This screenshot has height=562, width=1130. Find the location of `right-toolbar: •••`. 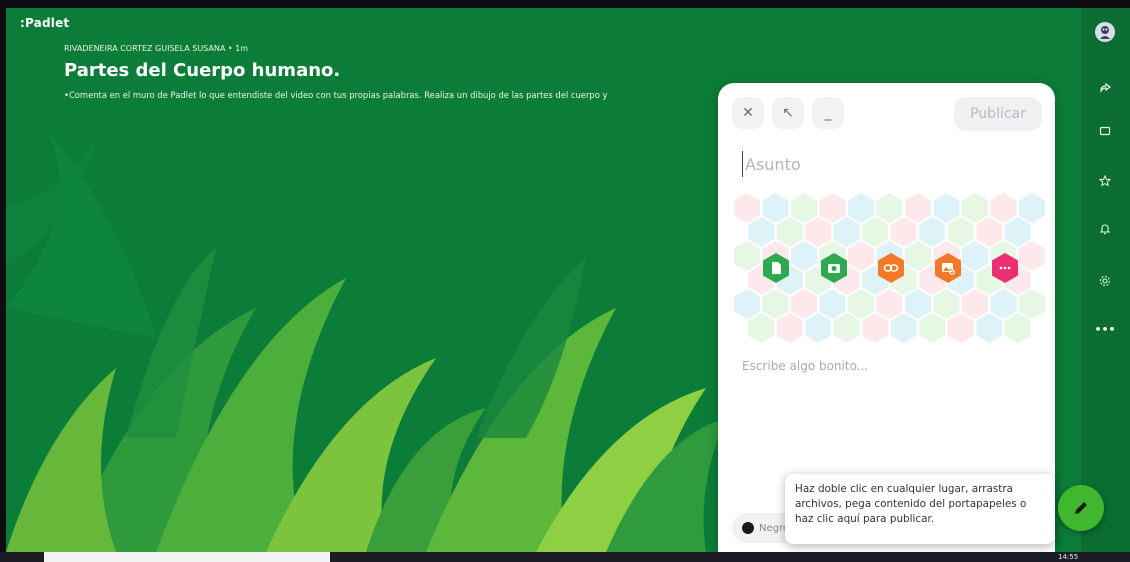

right-toolbar: ••• is located at coordinates (1105, 280).